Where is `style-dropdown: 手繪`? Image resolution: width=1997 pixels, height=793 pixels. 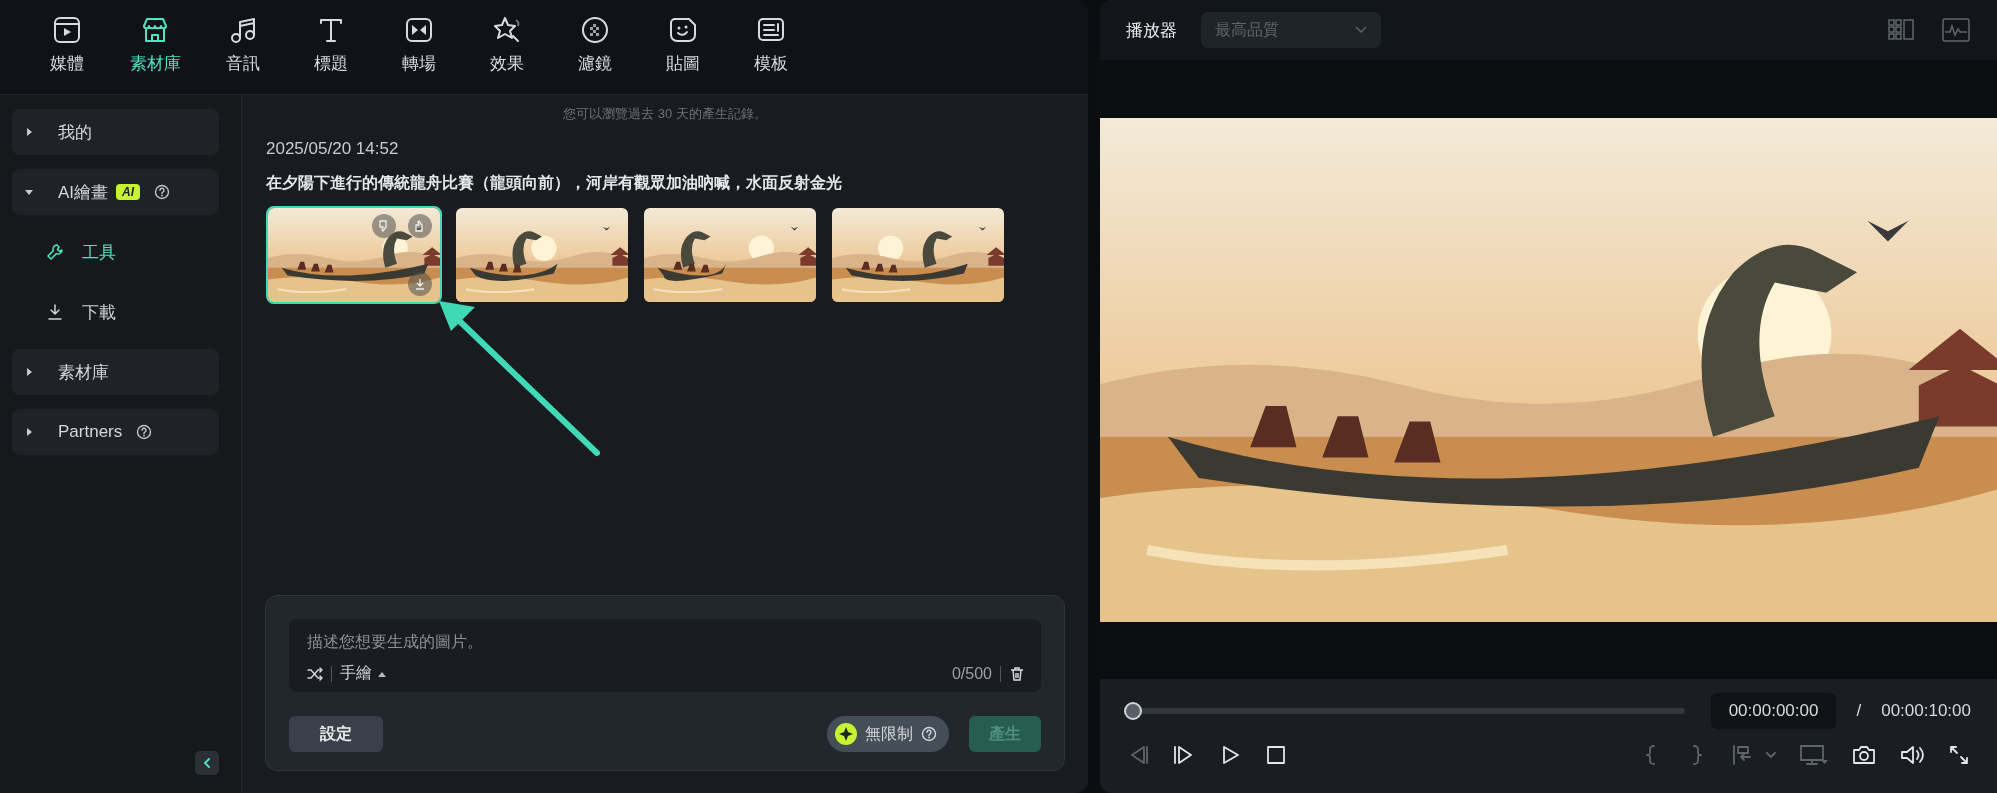 style-dropdown: 手繪 is located at coordinates (363, 673).